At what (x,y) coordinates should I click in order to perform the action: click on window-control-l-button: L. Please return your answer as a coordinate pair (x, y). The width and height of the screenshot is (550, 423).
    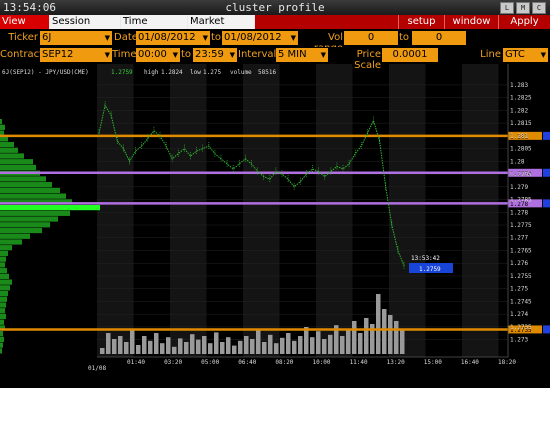
    Looking at the image, I should click on (507, 8).